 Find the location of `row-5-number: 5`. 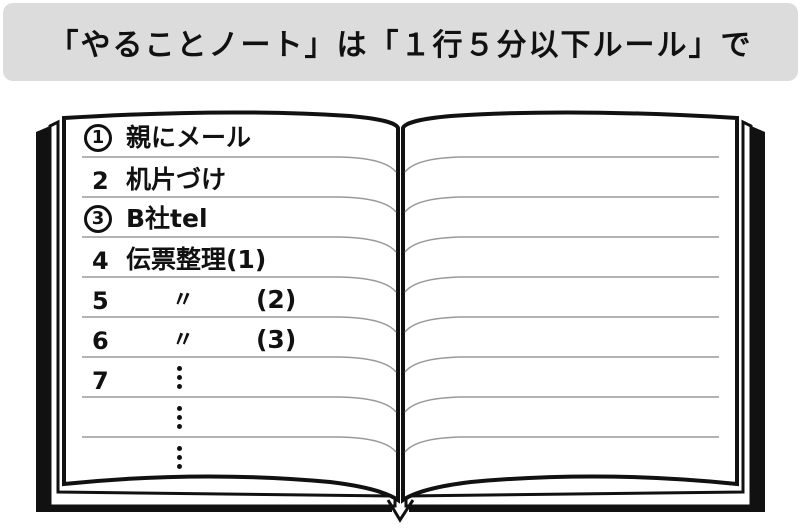

row-5-number: 5 is located at coordinates (100, 301).